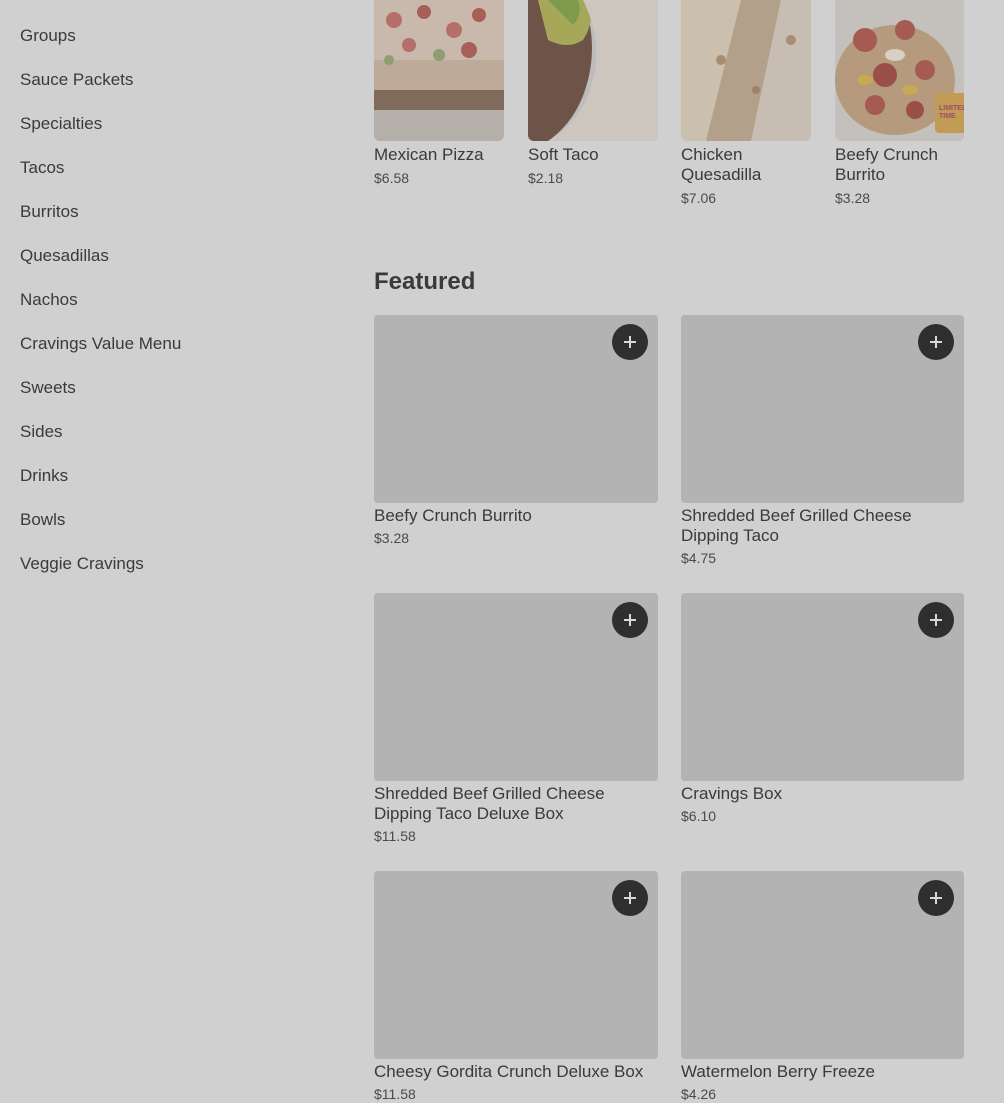 The height and width of the screenshot is (1103, 1004). Describe the element at coordinates (76, 80) in the screenshot. I see `sidebar-item-sauce-packets: Sauce Packets` at that location.